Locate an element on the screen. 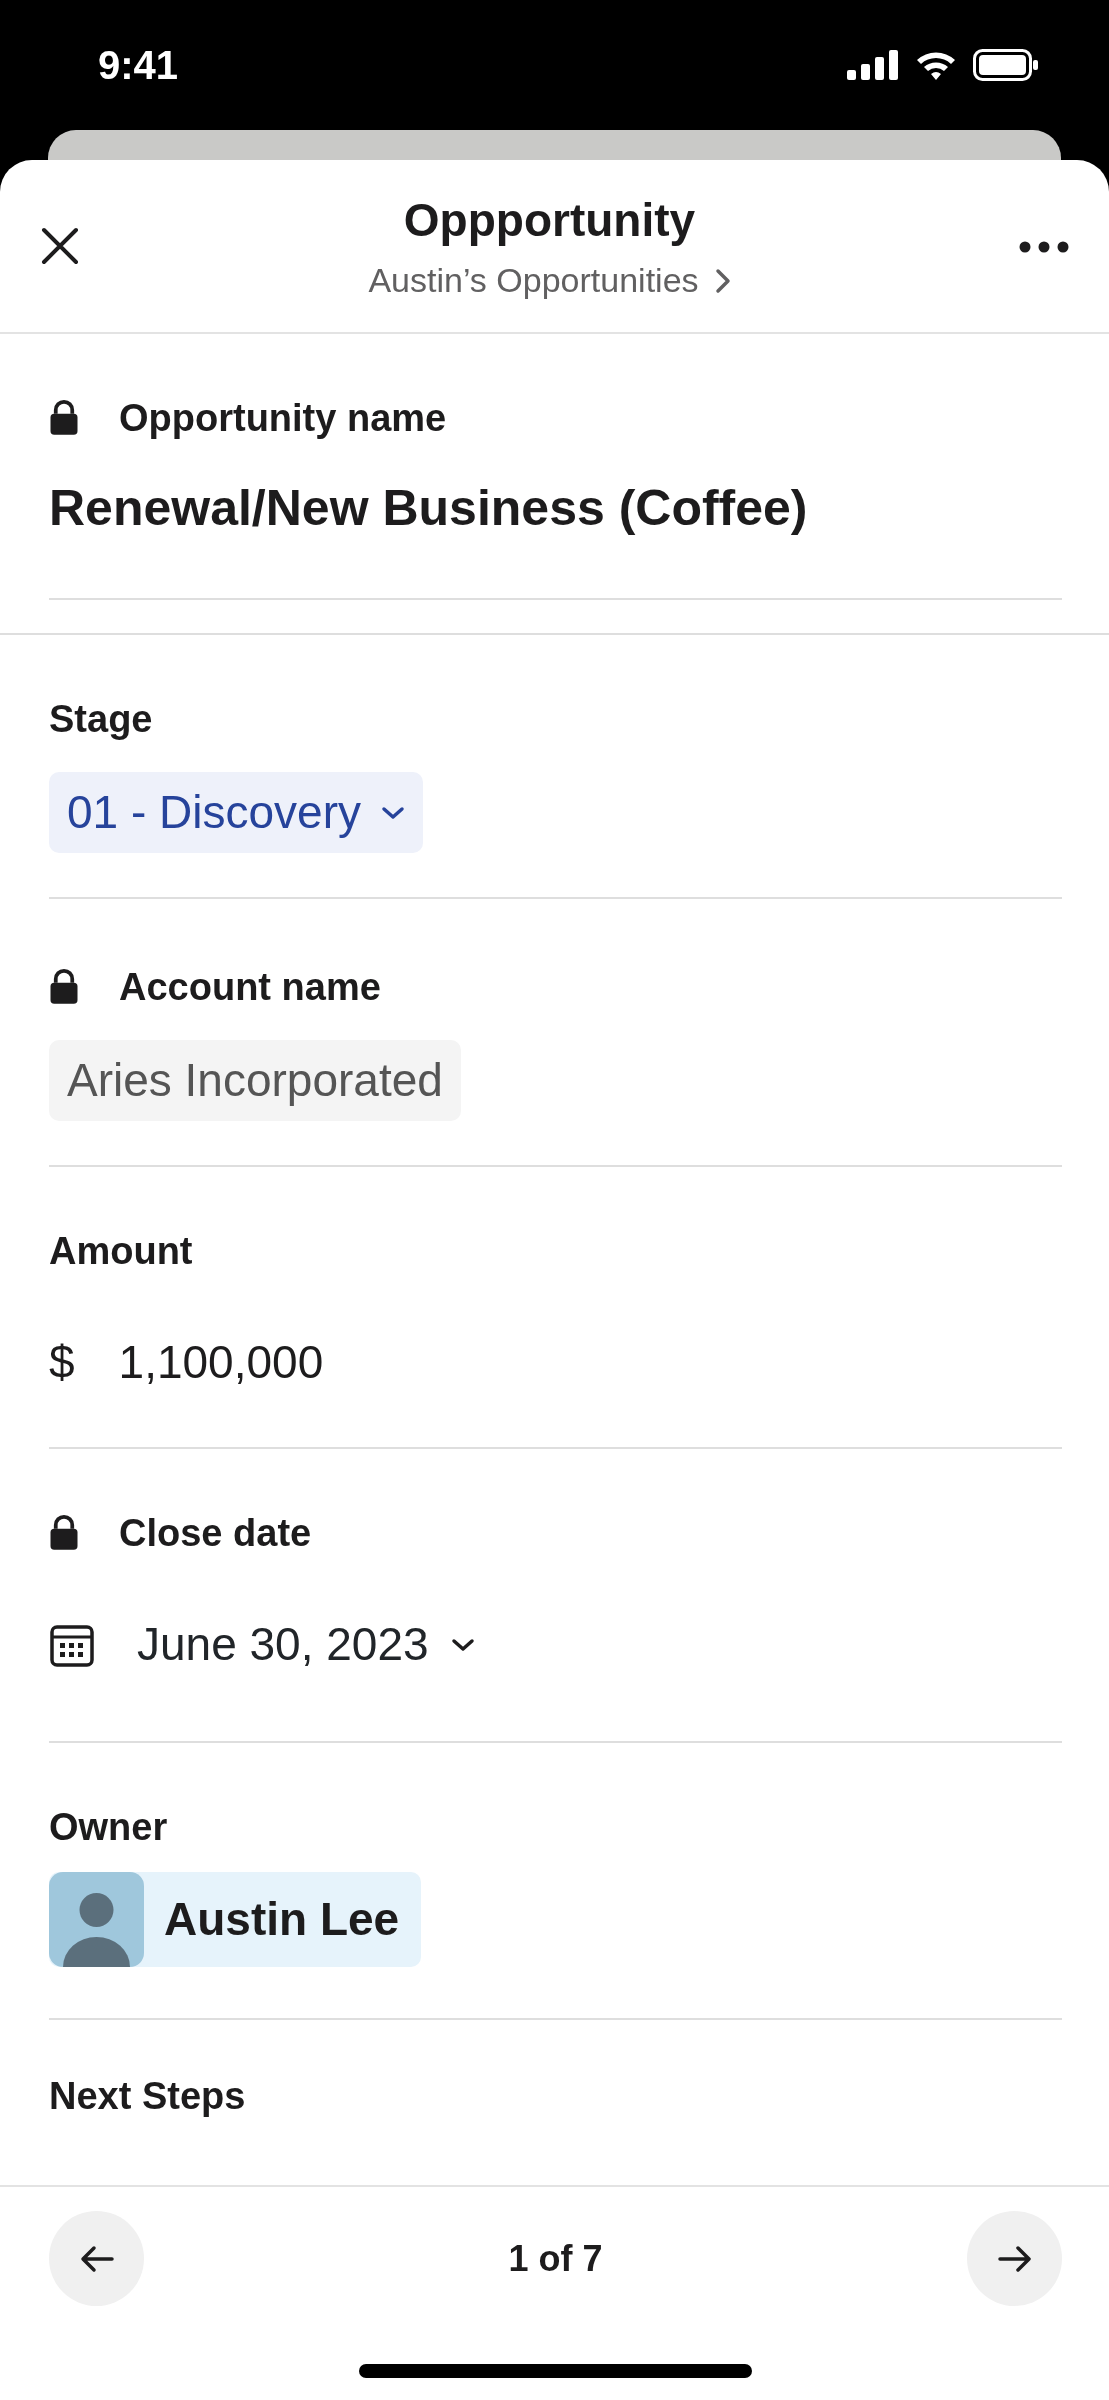 The width and height of the screenshot is (1109, 2400). date-dropdown: June 30, 2023 is located at coordinates (306, 1644).